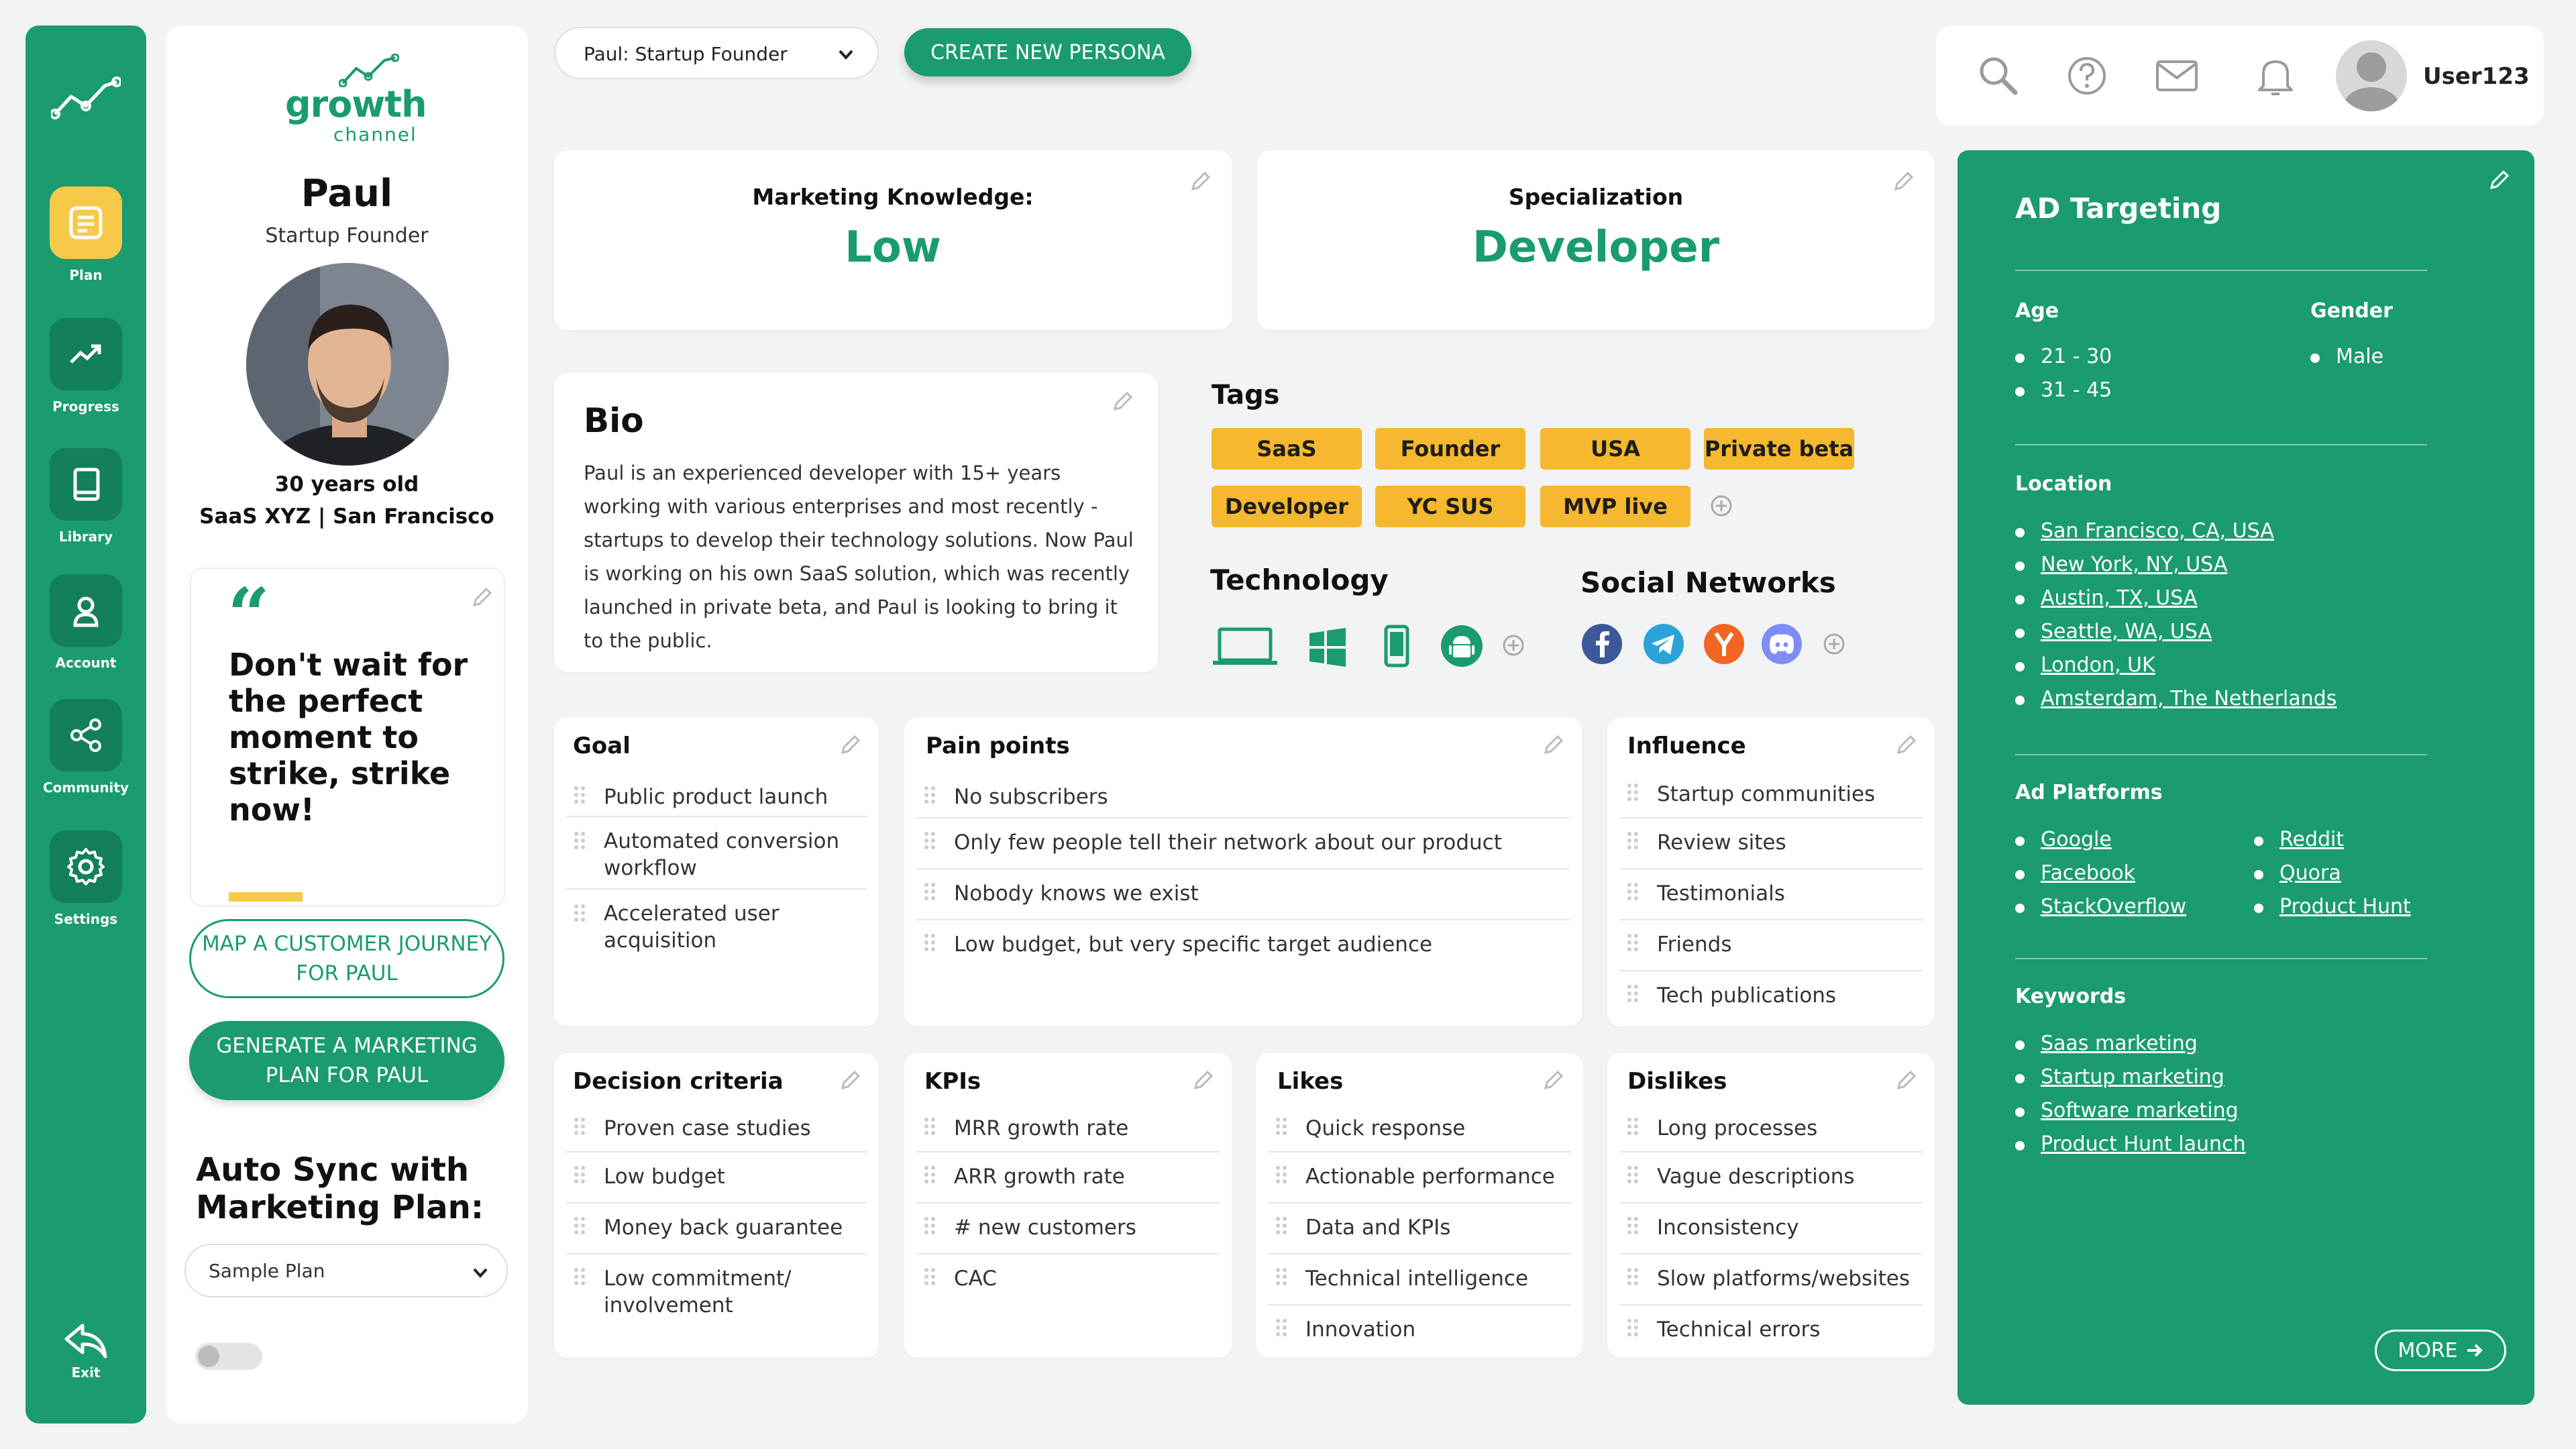 The image size is (2576, 1449). Describe the element at coordinates (1771, 898) in the screenshot. I see `list-item: Testimonials` at that location.